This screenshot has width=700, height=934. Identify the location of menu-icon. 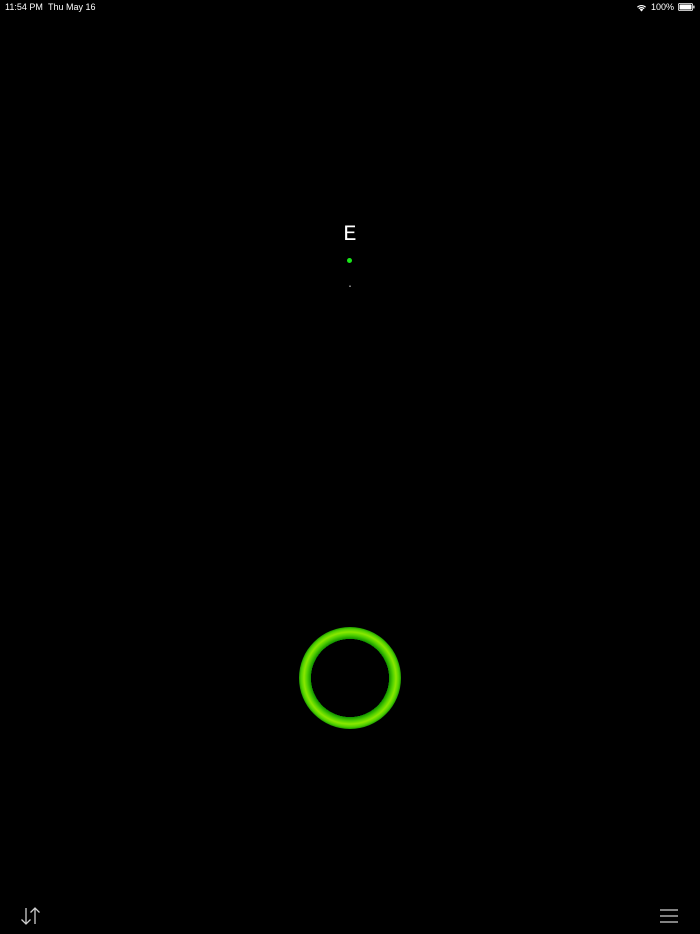
(669, 916).